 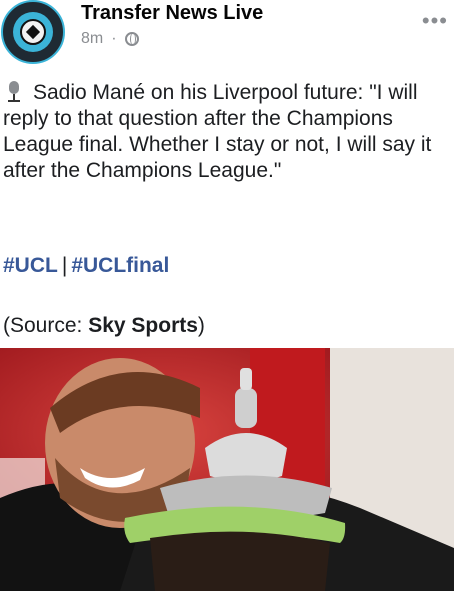 What do you see at coordinates (201, 325) in the screenshot?
I see `source-suffix: )` at bounding box center [201, 325].